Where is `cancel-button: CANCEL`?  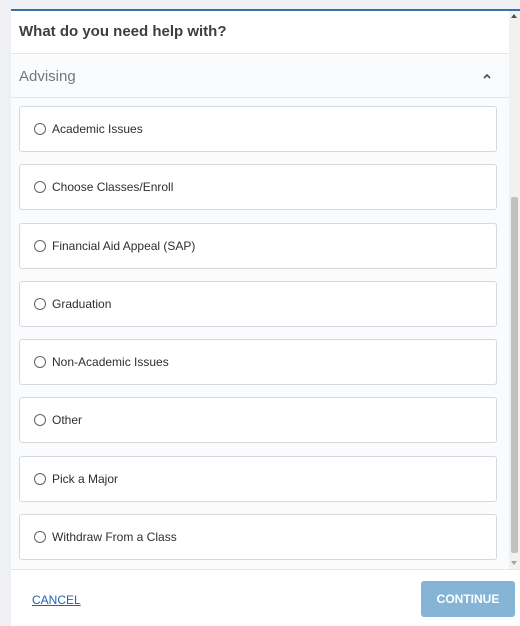
cancel-button: CANCEL is located at coordinates (56, 600).